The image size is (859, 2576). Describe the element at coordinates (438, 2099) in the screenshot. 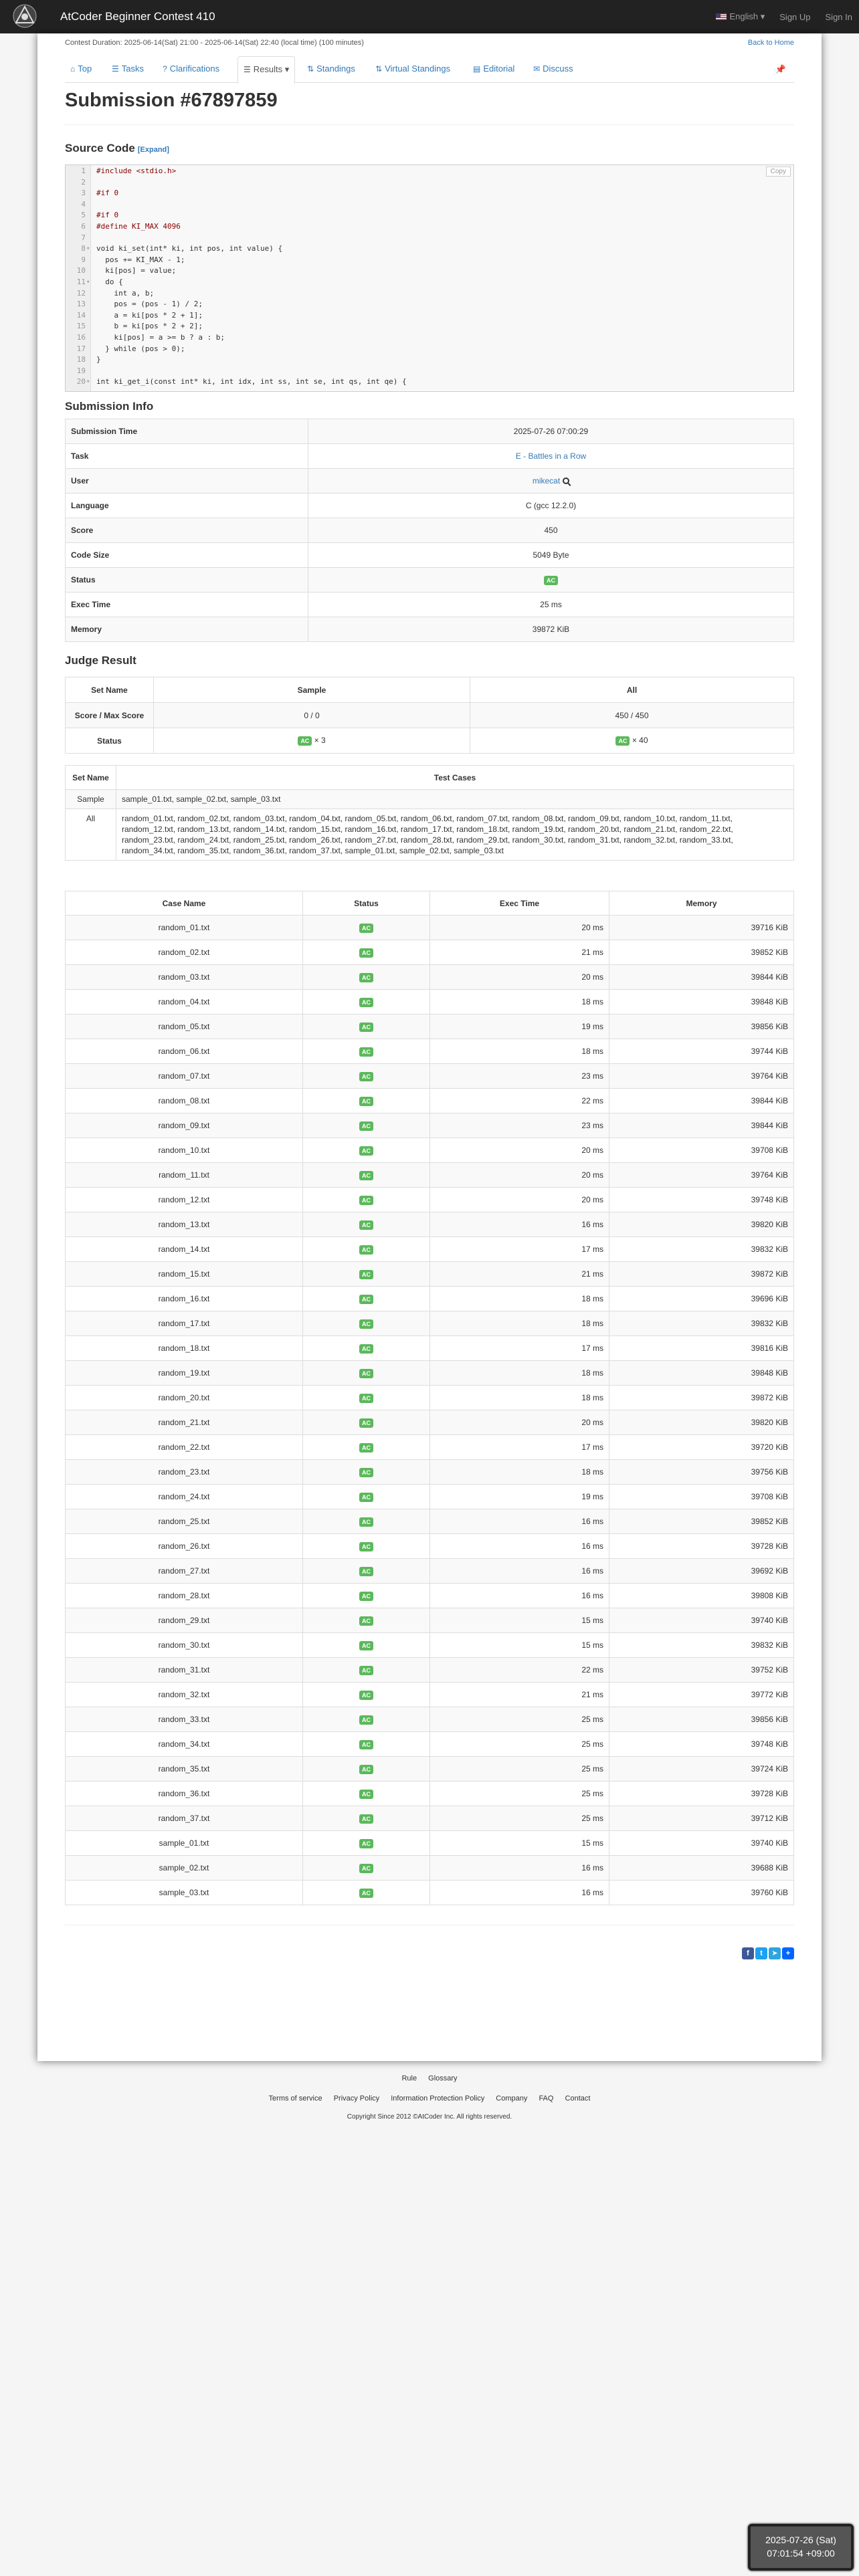

I see `footer-link-info-protection: Information Protection Policy` at that location.